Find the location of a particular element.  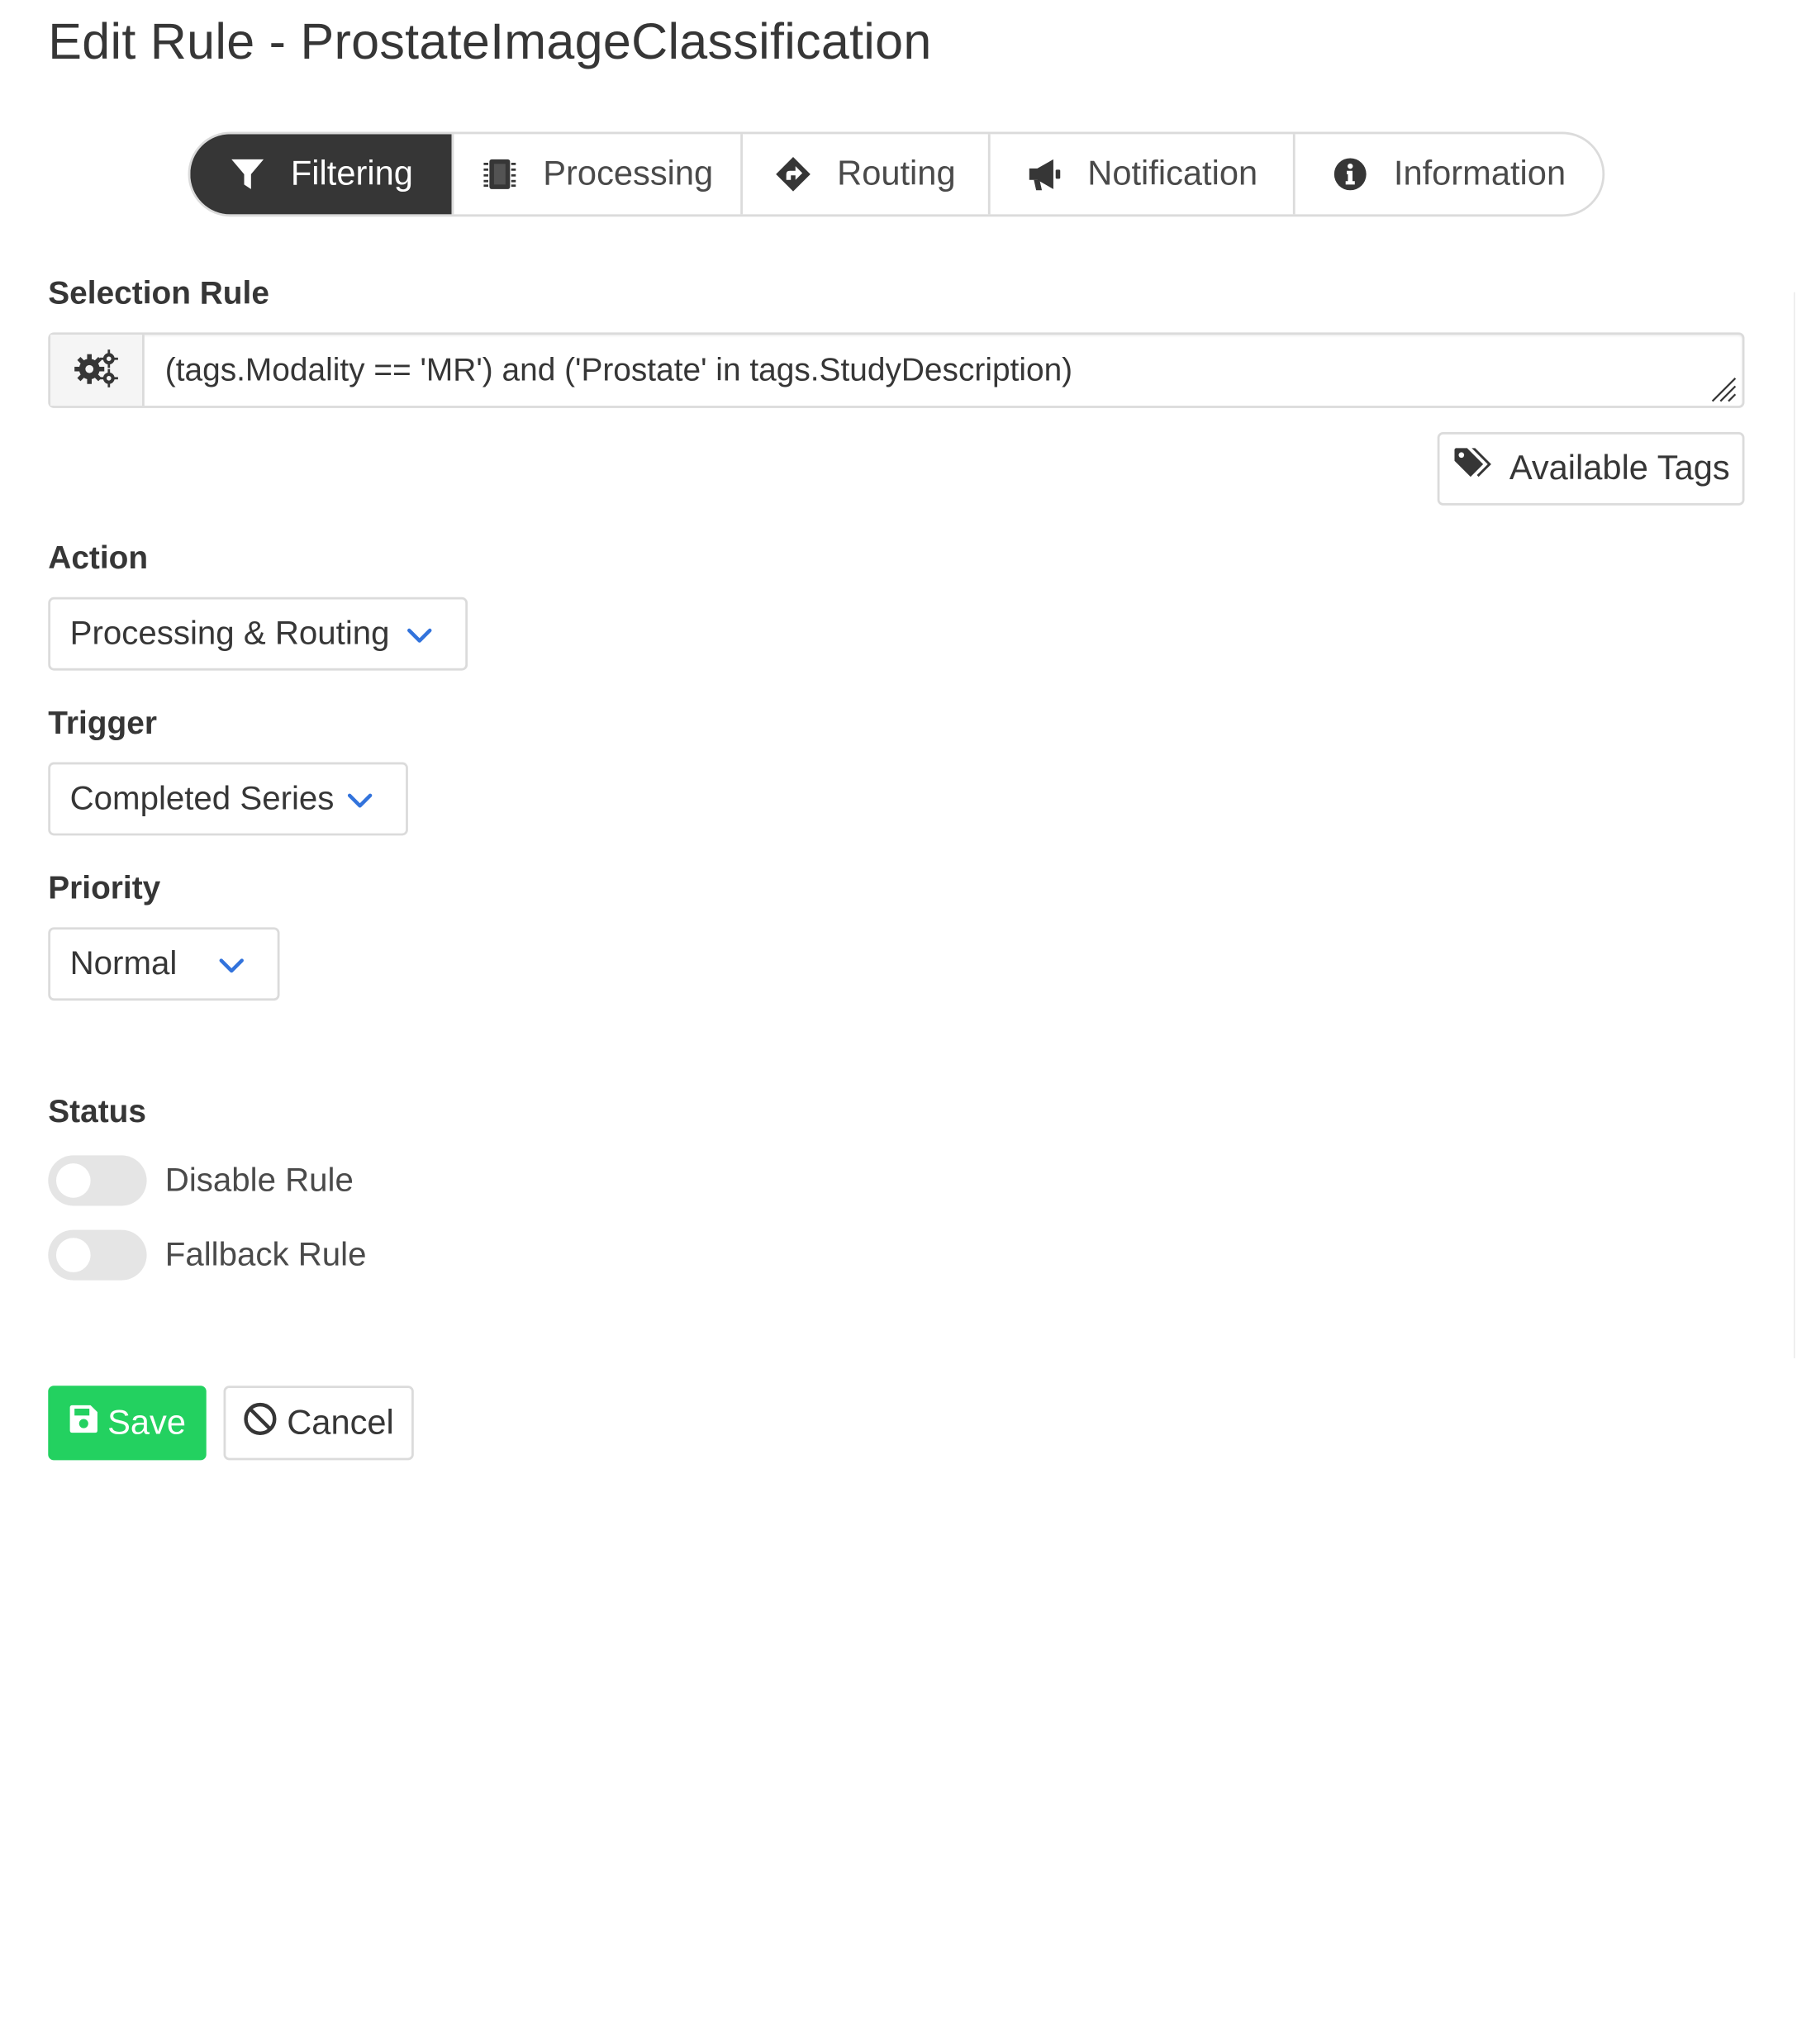

tab-processing: Processing is located at coordinates (596, 175).